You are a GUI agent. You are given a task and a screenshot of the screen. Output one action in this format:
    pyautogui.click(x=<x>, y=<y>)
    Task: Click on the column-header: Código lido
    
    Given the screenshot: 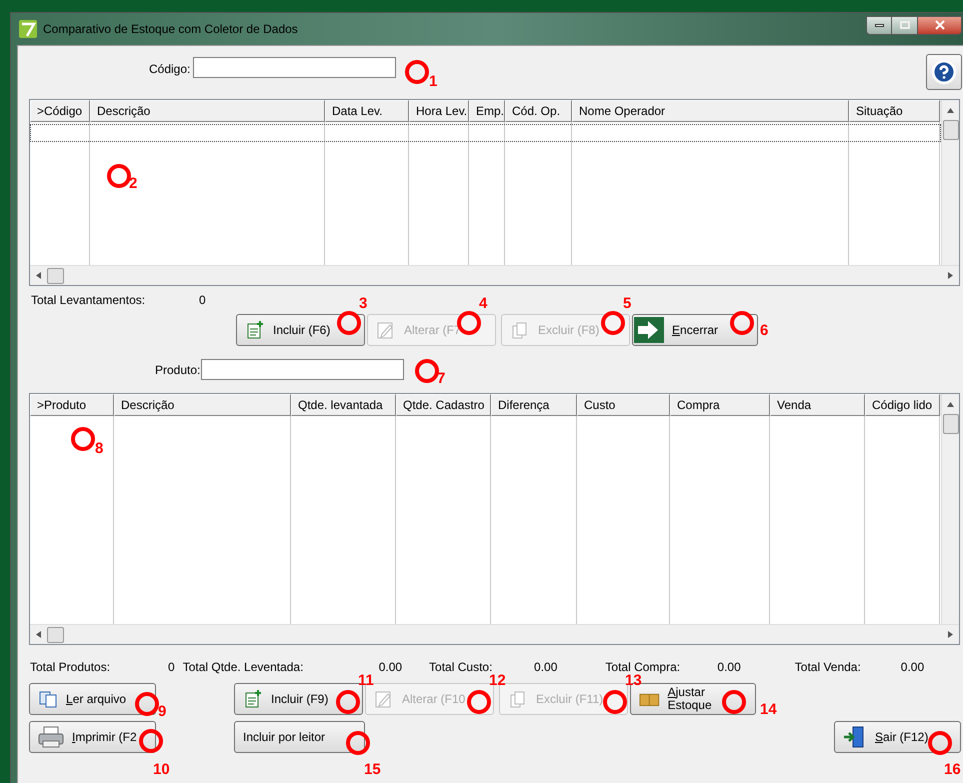 What is the action you would take?
    pyautogui.click(x=902, y=405)
    